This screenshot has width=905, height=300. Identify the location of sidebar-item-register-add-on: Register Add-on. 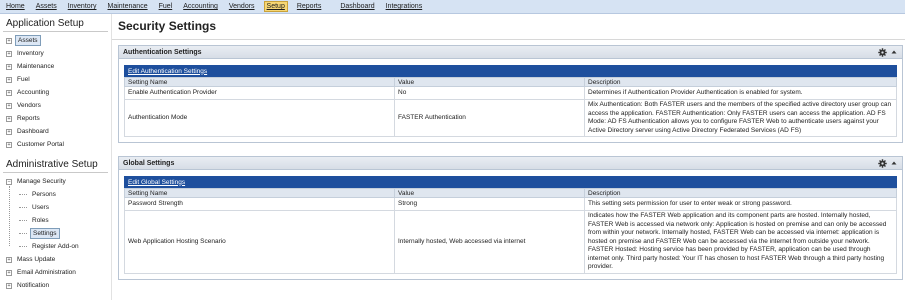
(55, 246).